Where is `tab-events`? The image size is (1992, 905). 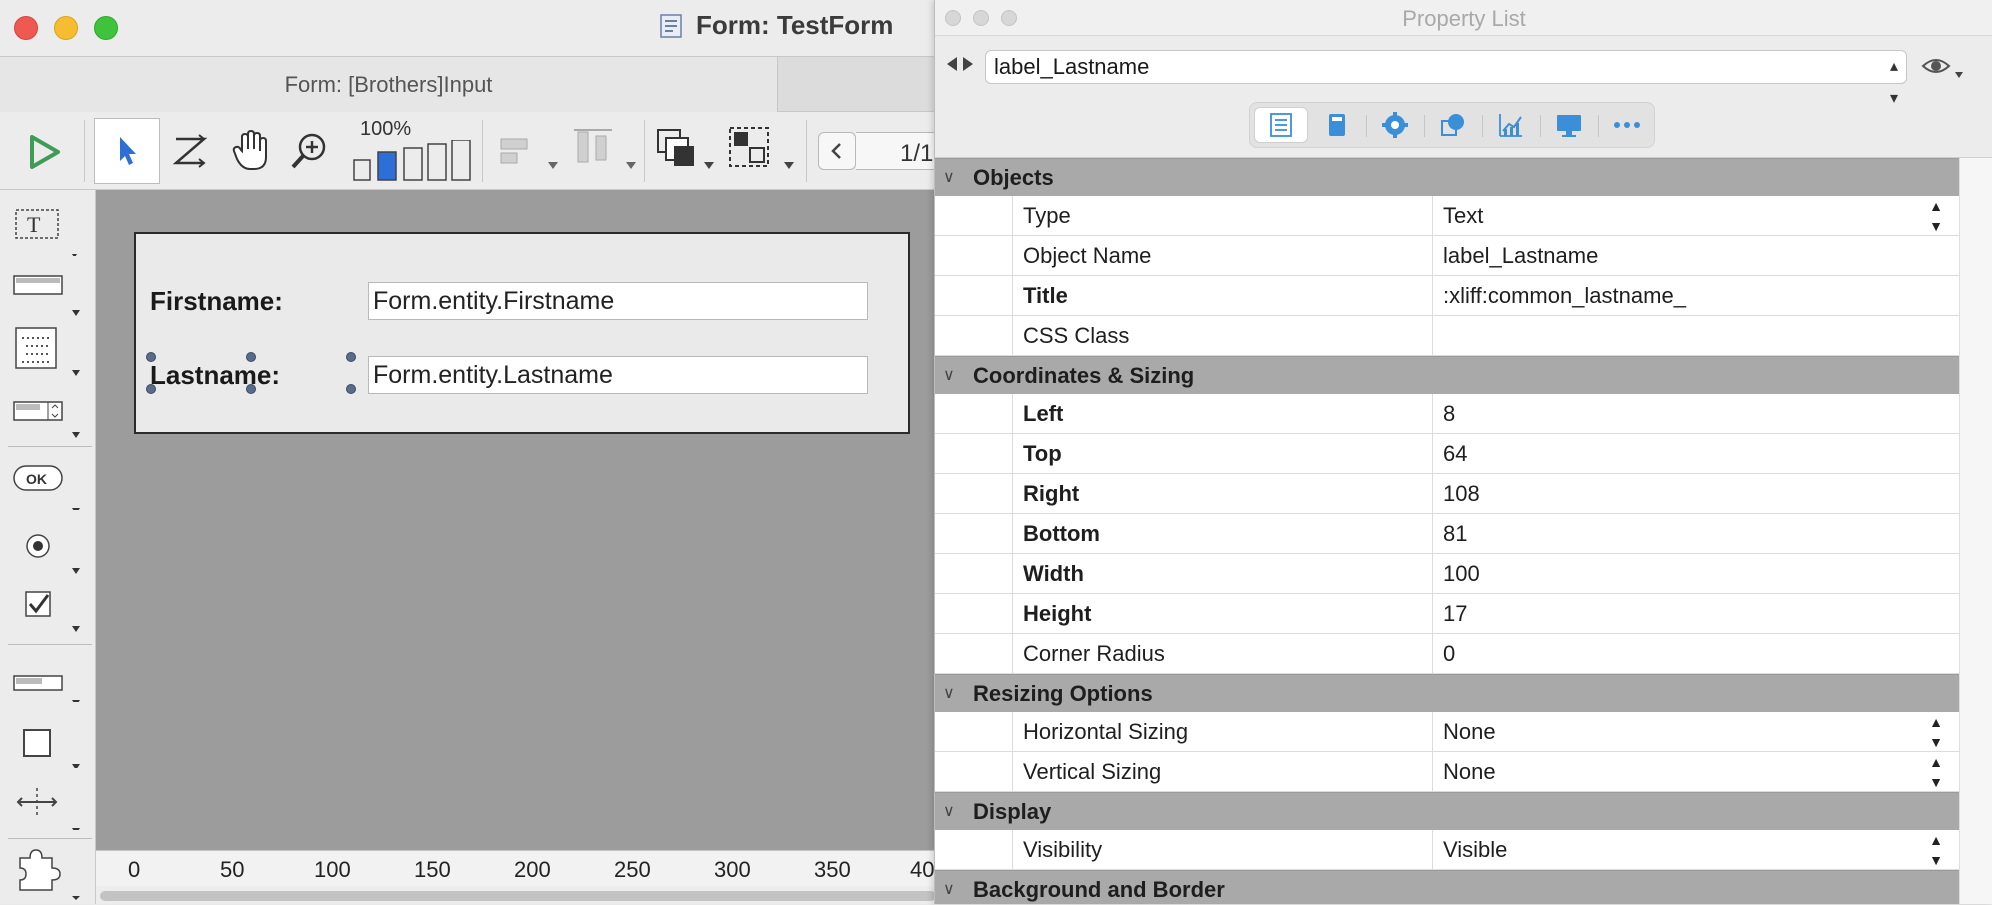
tab-events is located at coordinates (1395, 125).